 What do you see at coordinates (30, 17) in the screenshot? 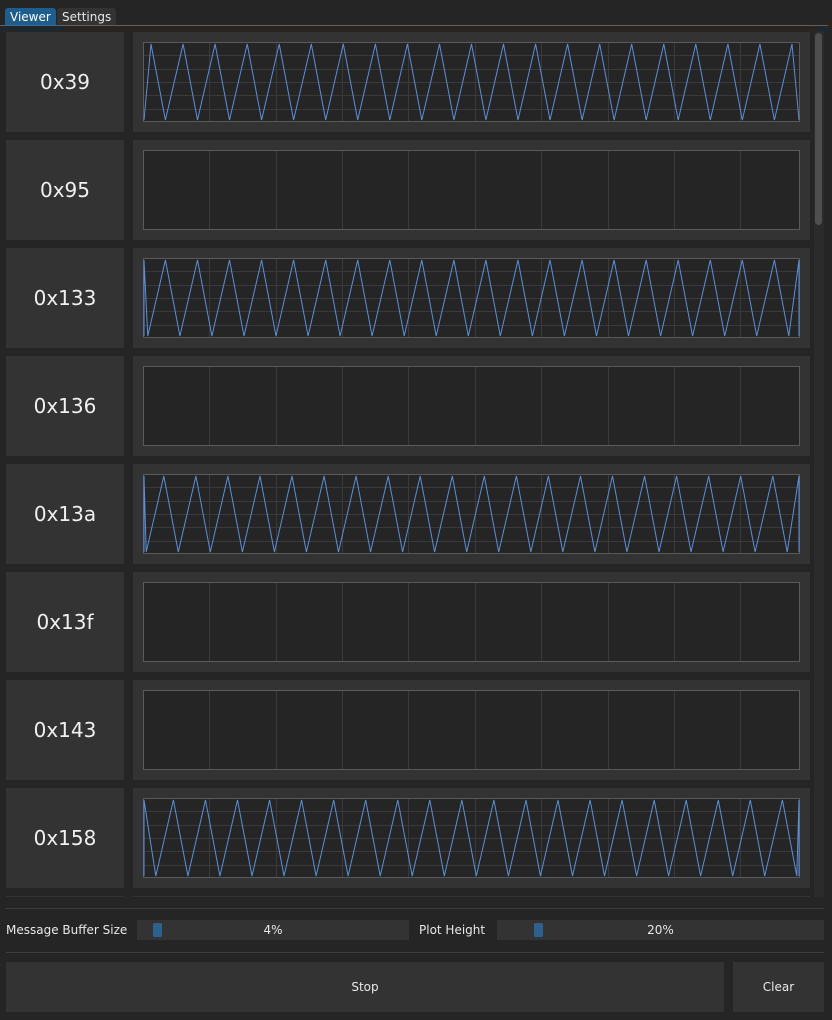
I see `tab-viewer: Viewer` at bounding box center [30, 17].